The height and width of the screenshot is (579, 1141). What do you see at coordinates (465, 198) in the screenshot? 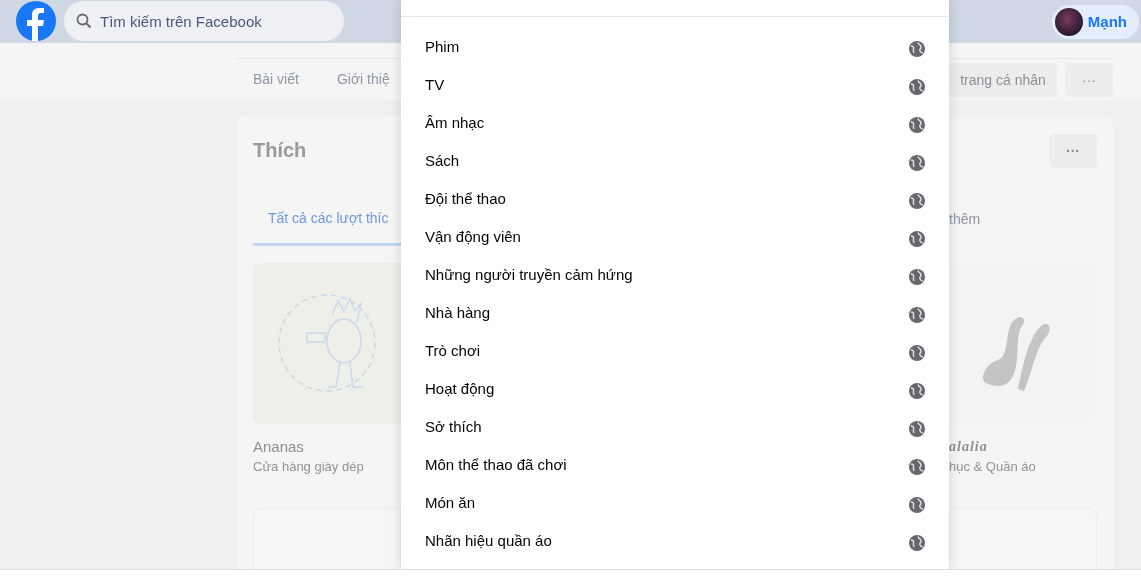
I see `category-label: Đội thể thao` at bounding box center [465, 198].